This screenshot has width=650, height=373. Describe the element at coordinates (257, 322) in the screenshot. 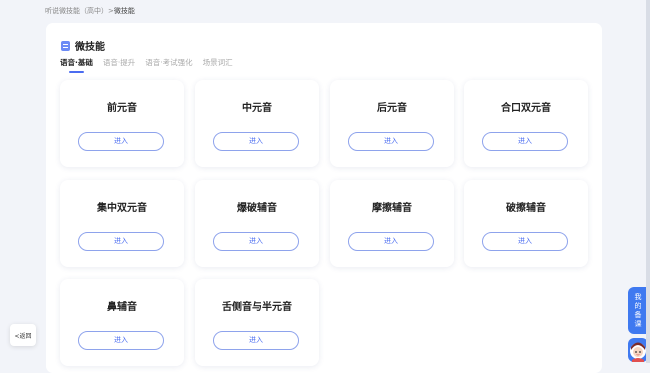

I see `skill-card-laterals-semivowels: 舌侧音与半元音 进入` at that location.